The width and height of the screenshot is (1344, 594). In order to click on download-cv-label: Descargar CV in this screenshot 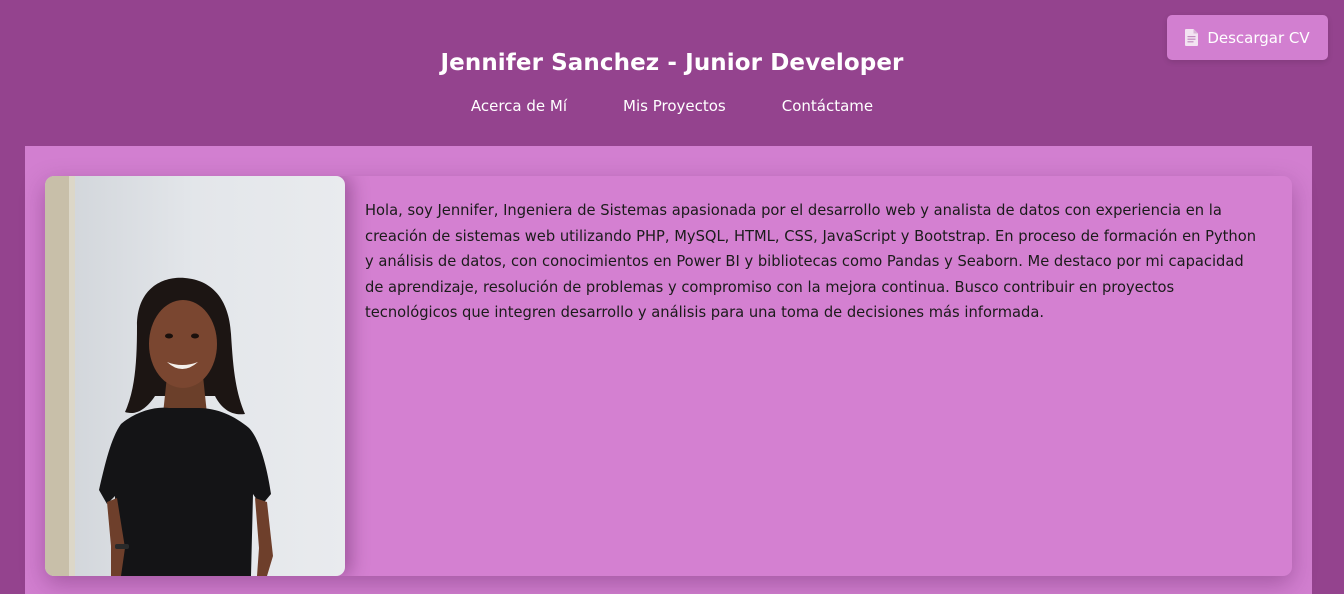, I will do `click(1258, 37)`.